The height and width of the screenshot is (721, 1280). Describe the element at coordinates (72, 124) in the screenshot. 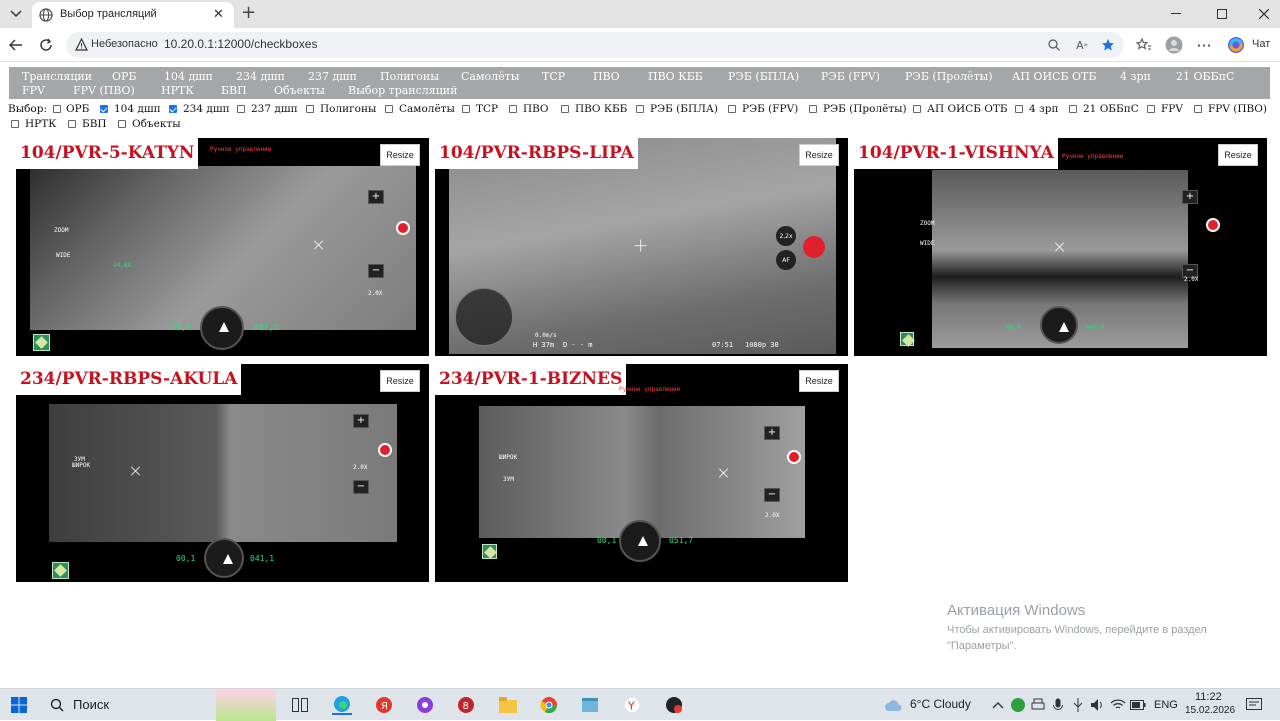

I see `checkbox-bvp` at that location.